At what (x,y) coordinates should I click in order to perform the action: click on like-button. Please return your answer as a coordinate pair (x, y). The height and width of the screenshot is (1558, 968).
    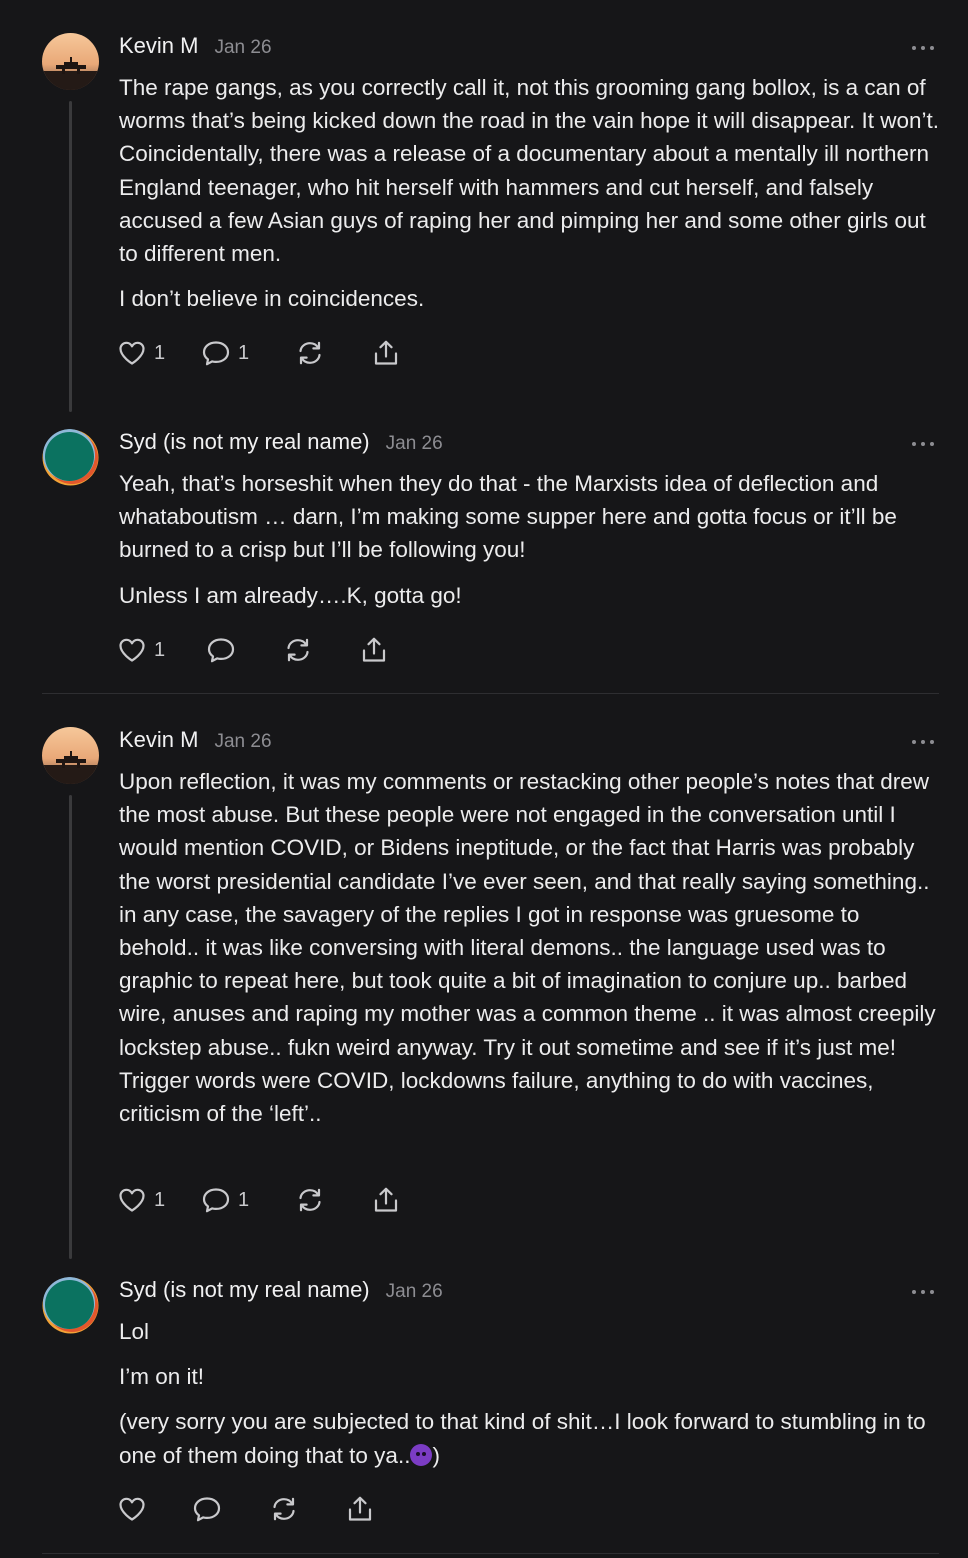
    Looking at the image, I should click on (132, 1509).